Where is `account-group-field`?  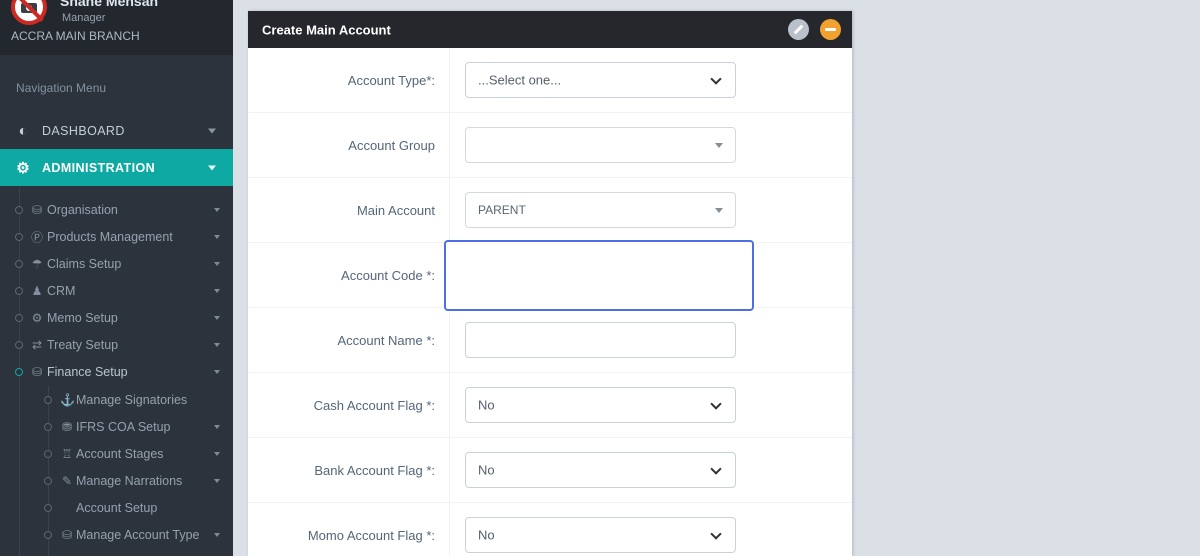
account-group-field is located at coordinates (651, 145).